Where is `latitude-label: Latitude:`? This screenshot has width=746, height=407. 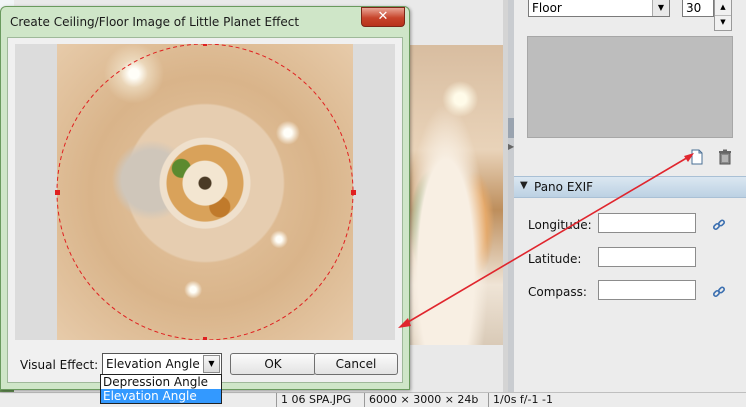 latitude-label: Latitude: is located at coordinates (555, 259).